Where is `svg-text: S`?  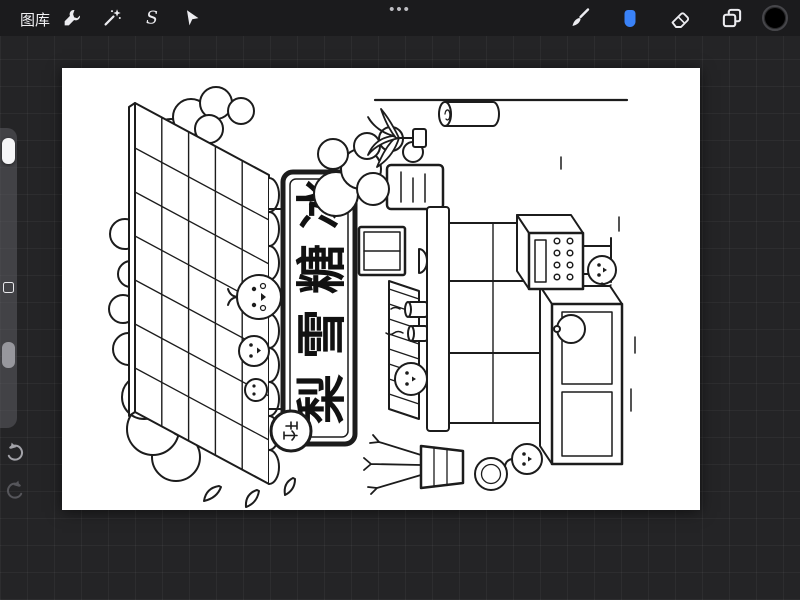 svg-text: S is located at coordinates (152, 19).